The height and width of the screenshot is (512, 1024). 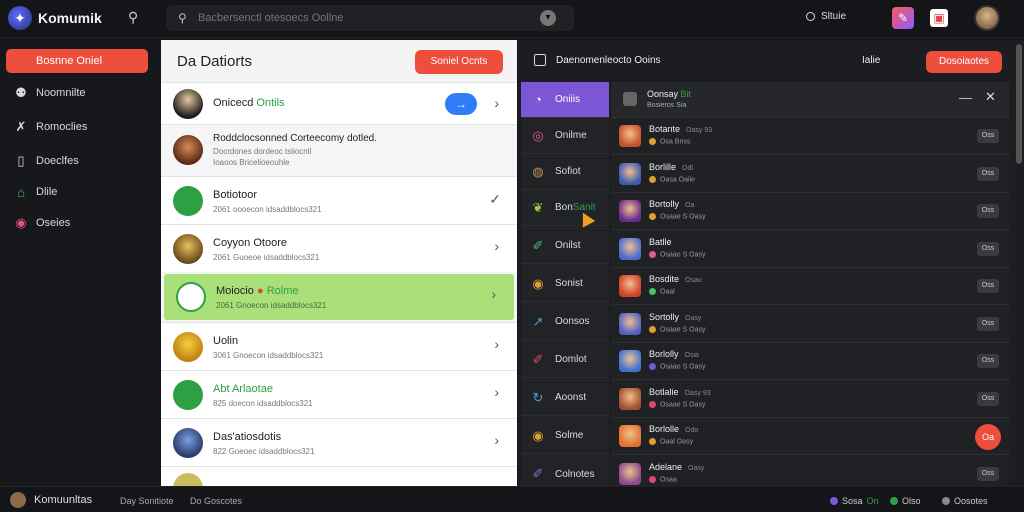 I want to click on footer-status: Sosa On, so click(x=854, y=501).